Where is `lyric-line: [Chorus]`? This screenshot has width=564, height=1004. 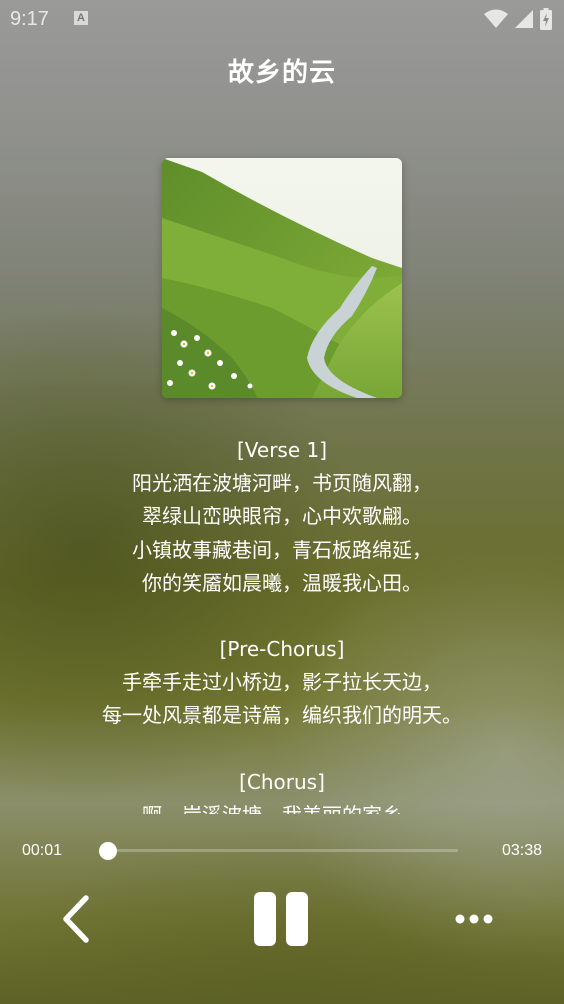
lyric-line: [Chorus] is located at coordinates (282, 781).